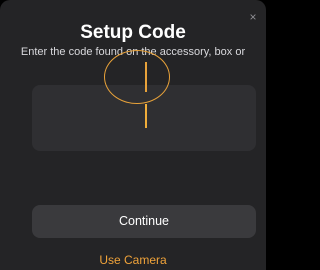 This screenshot has width=320, height=270. I want to click on use-camera-button: Use Camera, so click(133, 260).